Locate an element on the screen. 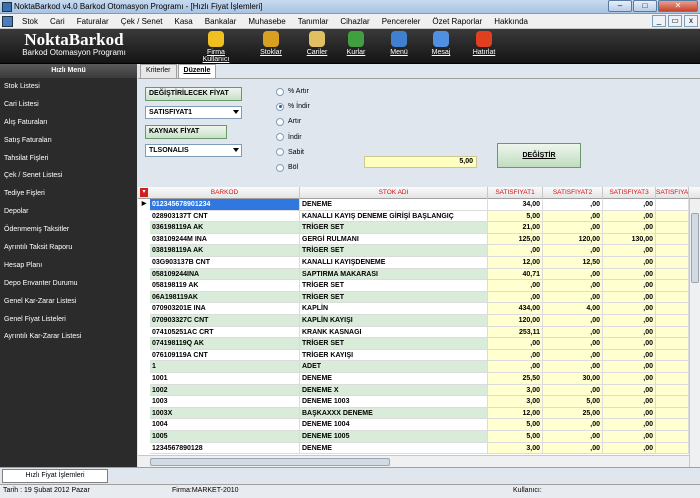 The image size is (700, 498). tab-duzenle: Düzenle is located at coordinates (197, 71).